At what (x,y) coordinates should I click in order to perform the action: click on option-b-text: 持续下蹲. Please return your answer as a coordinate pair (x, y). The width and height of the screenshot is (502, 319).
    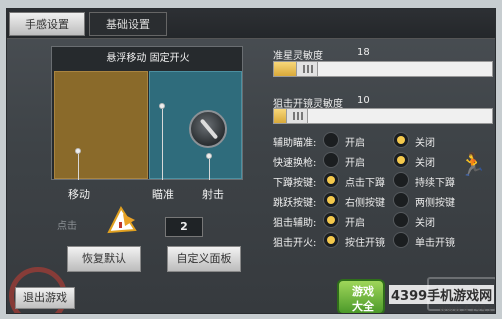
    Looking at the image, I should click on (435, 183).